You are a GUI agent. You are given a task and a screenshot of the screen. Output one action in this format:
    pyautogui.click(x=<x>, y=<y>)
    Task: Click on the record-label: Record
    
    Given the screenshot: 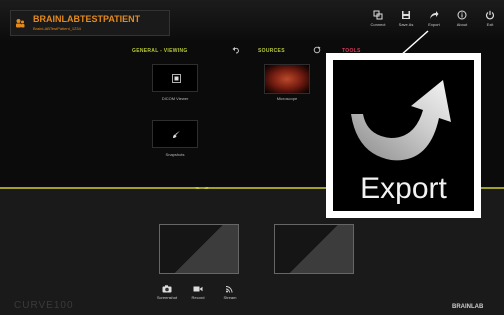 What is the action you would take?
    pyautogui.click(x=198, y=297)
    